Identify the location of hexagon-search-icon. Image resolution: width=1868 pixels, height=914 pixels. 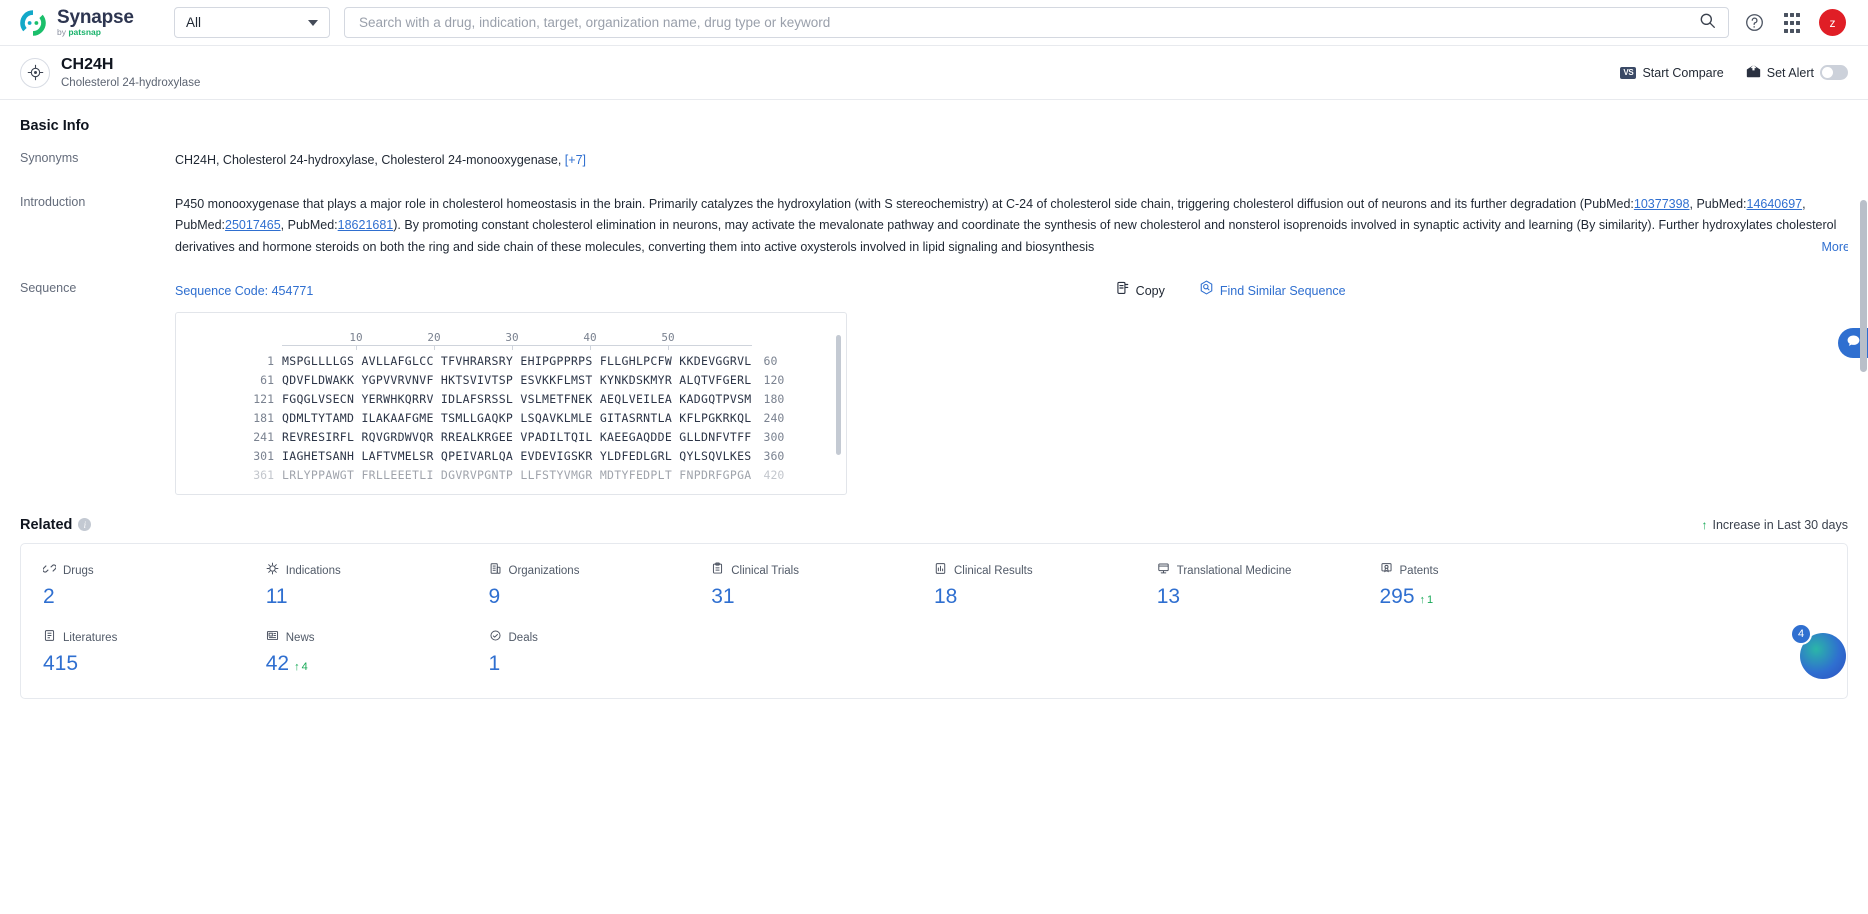
(1206, 291).